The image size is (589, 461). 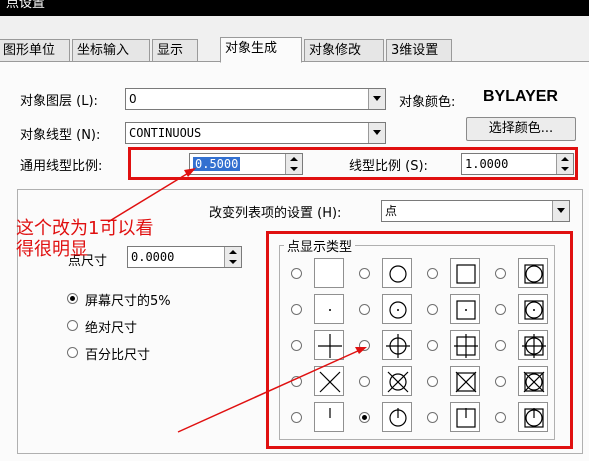 What do you see at coordinates (261, 50) in the screenshot?
I see `tab-object-creation: 对象生成` at bounding box center [261, 50].